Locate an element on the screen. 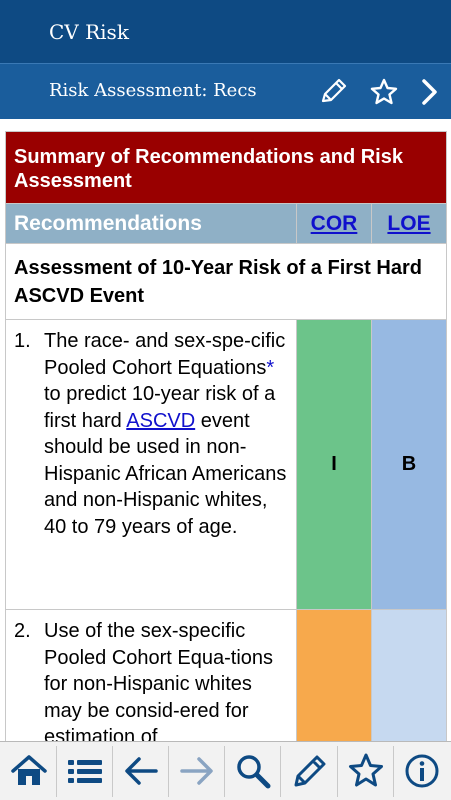  bottom-toolbar is located at coordinates (225, 770).